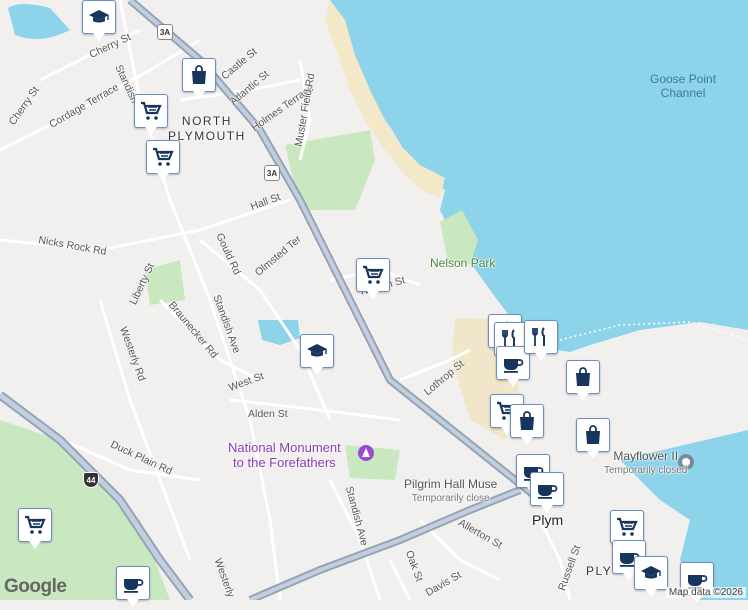  Describe the element at coordinates (451, 484) in the screenshot. I see `label-pilgrim-hall-name: Pilgrim Hall Muse` at that location.